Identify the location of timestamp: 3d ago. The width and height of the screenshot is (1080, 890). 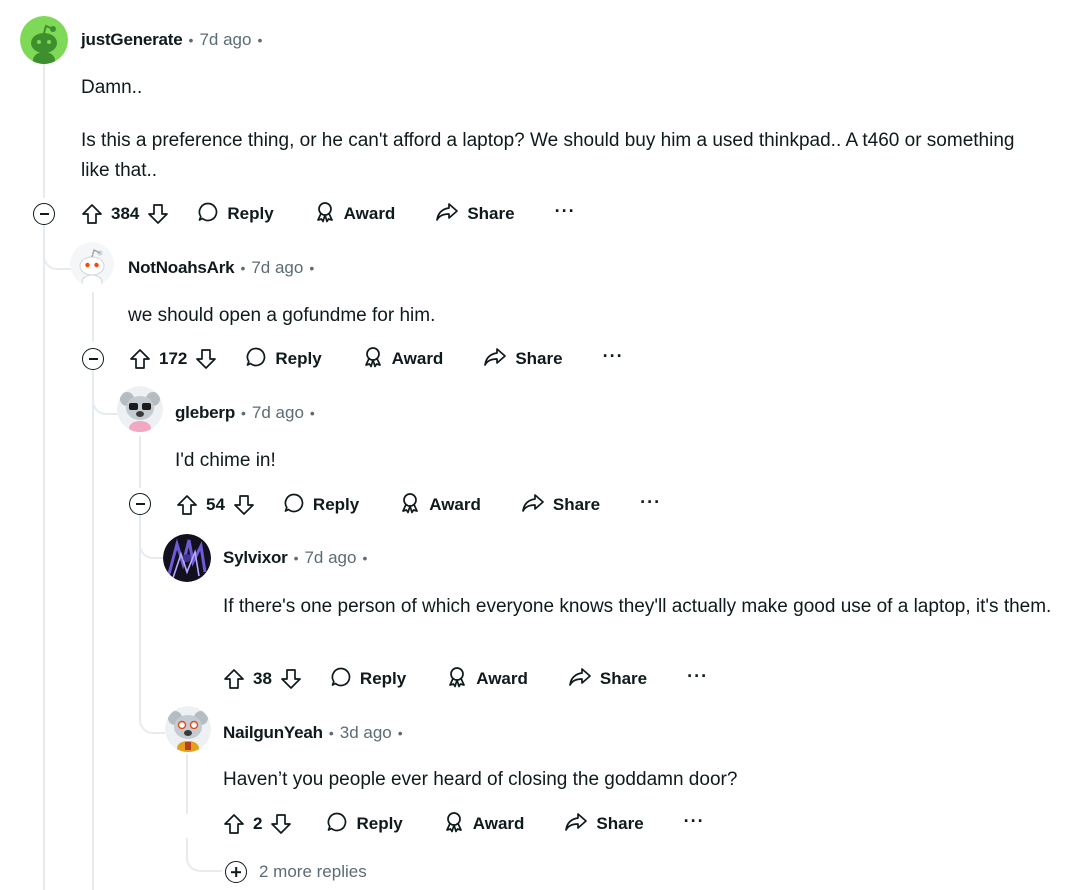
(366, 733).